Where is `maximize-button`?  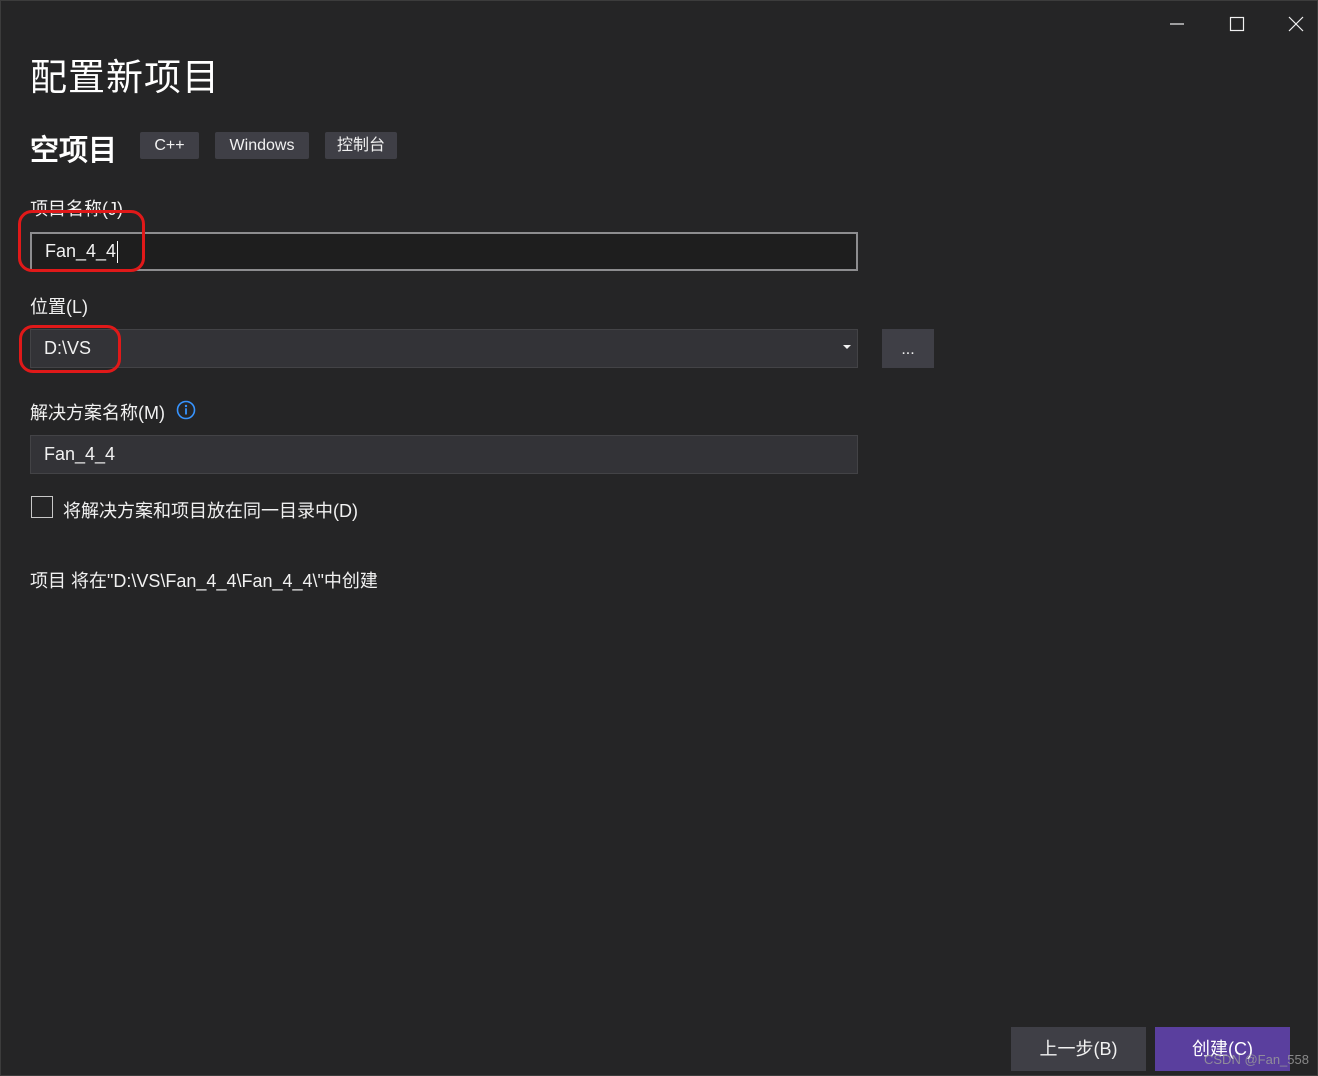 maximize-button is located at coordinates (1237, 24).